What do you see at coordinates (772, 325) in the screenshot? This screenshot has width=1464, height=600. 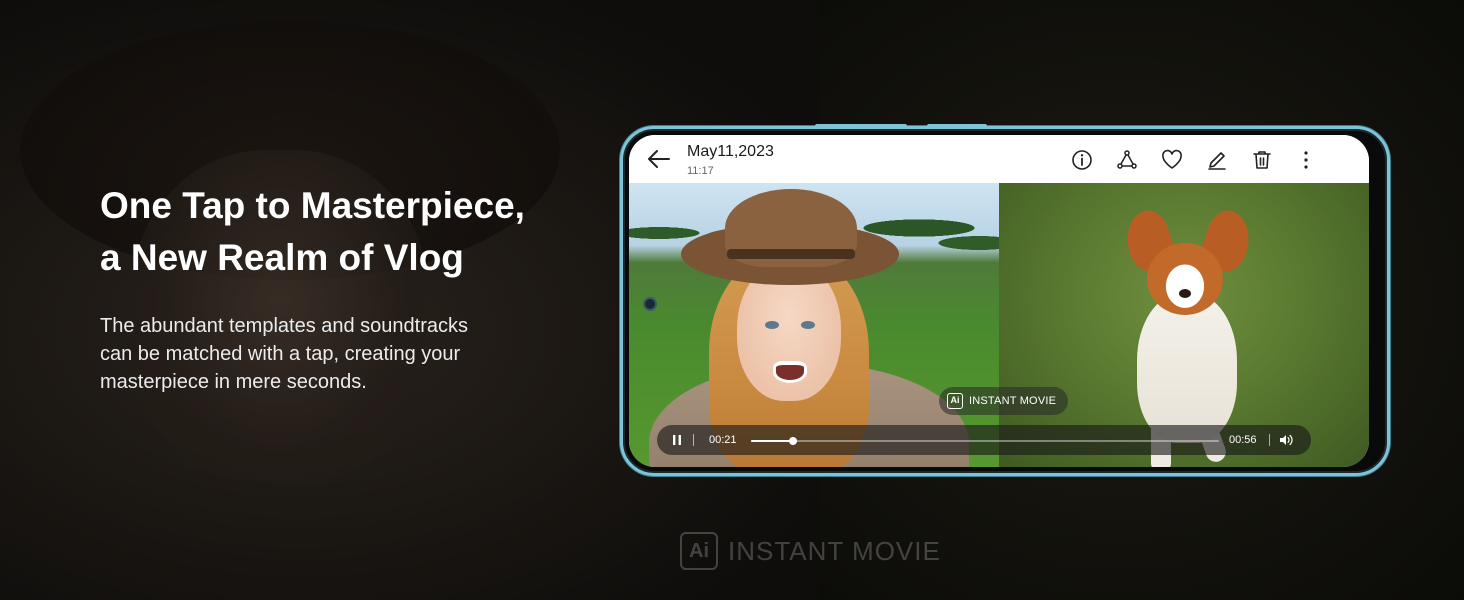 I see `eye-left` at bounding box center [772, 325].